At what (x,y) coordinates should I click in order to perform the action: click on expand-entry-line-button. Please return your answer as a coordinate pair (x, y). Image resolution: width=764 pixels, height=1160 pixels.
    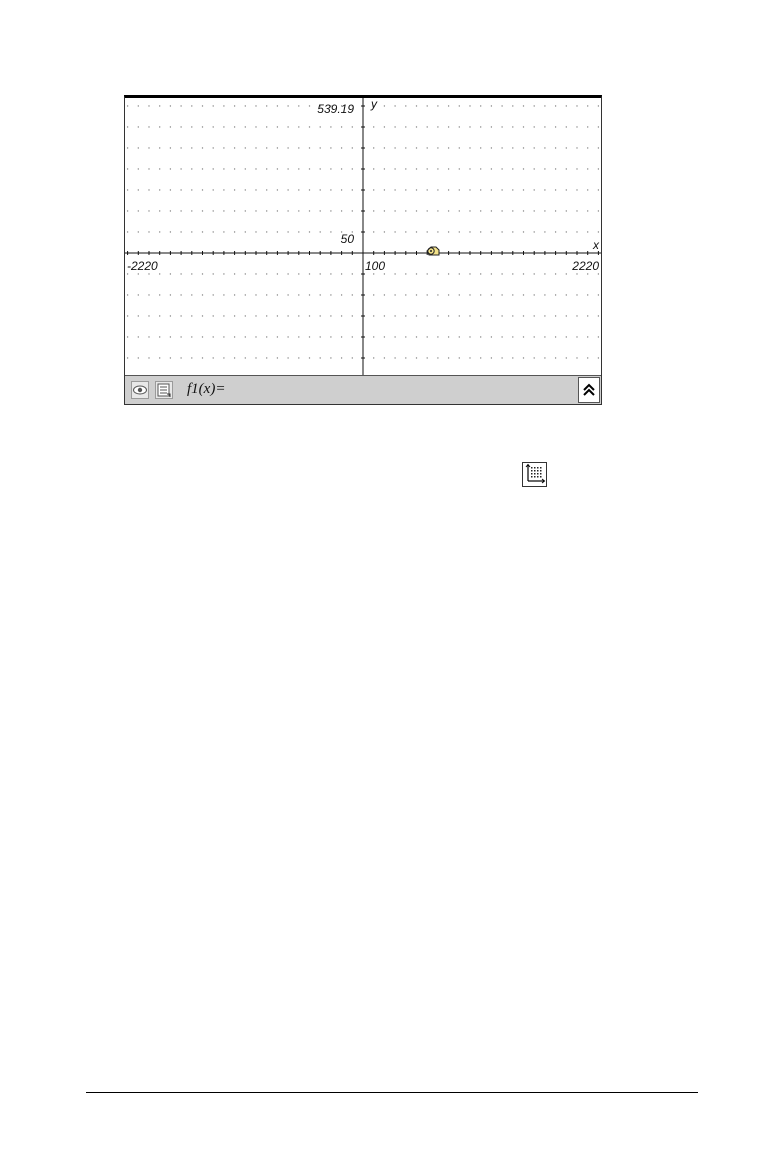
    Looking at the image, I should click on (589, 390).